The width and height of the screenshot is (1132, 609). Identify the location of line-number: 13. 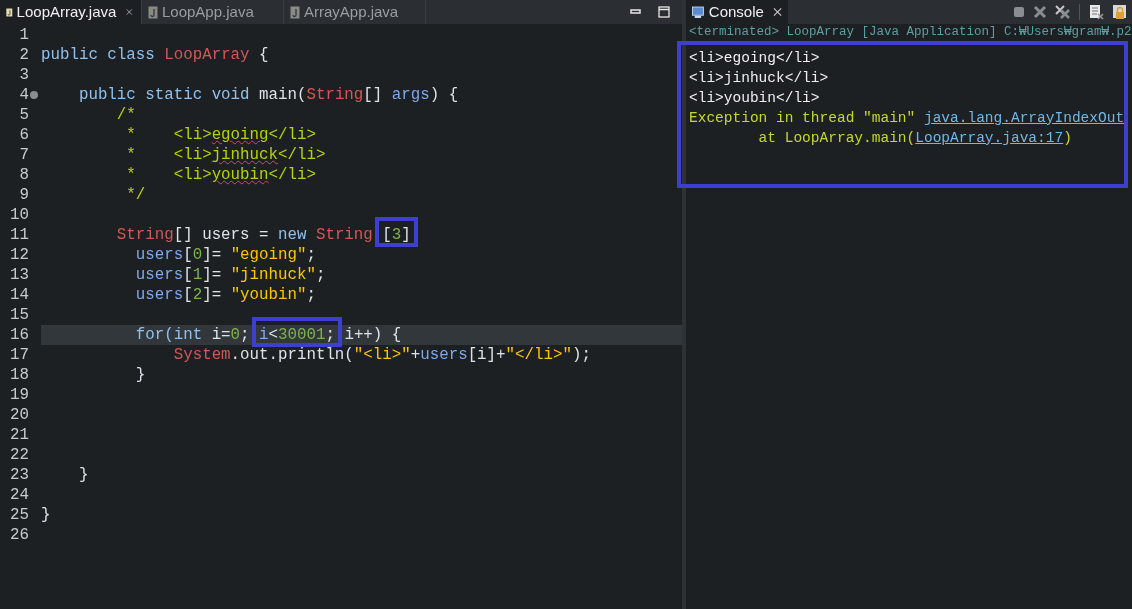
(19, 275).